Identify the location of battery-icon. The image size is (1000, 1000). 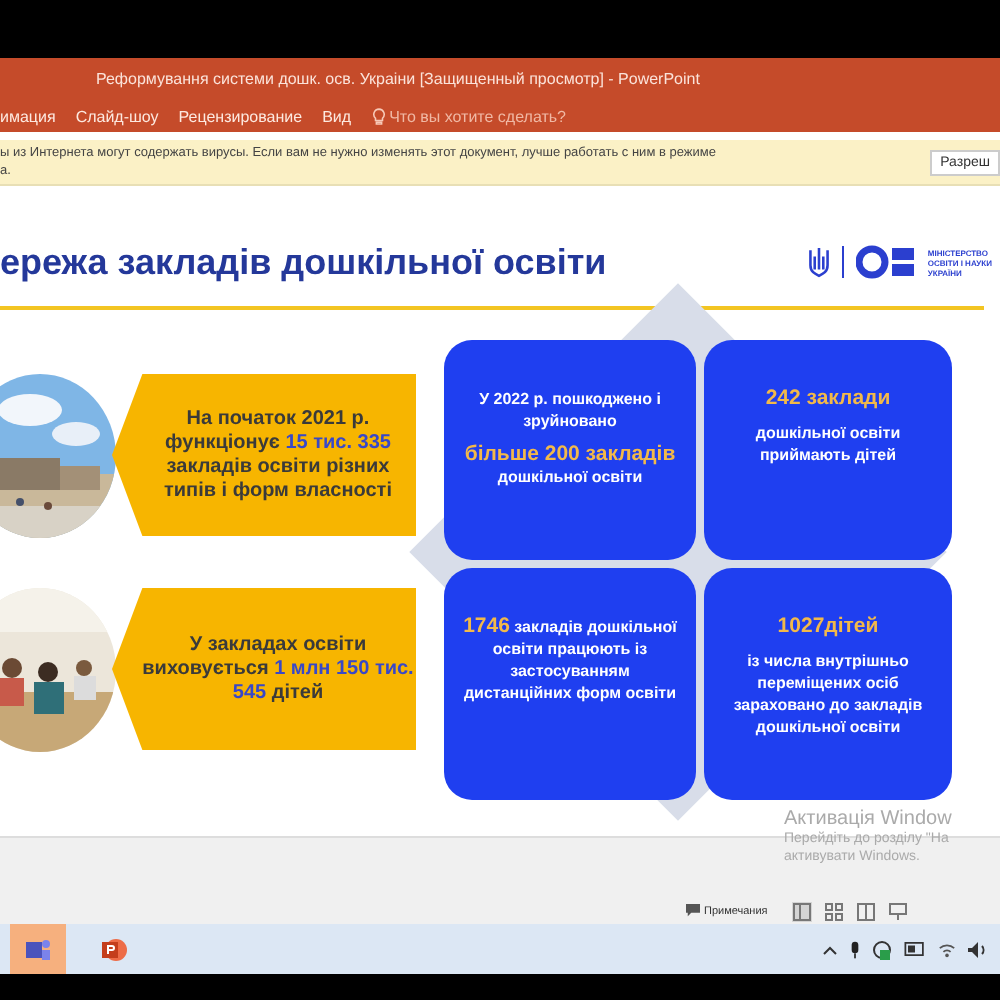
(915, 949).